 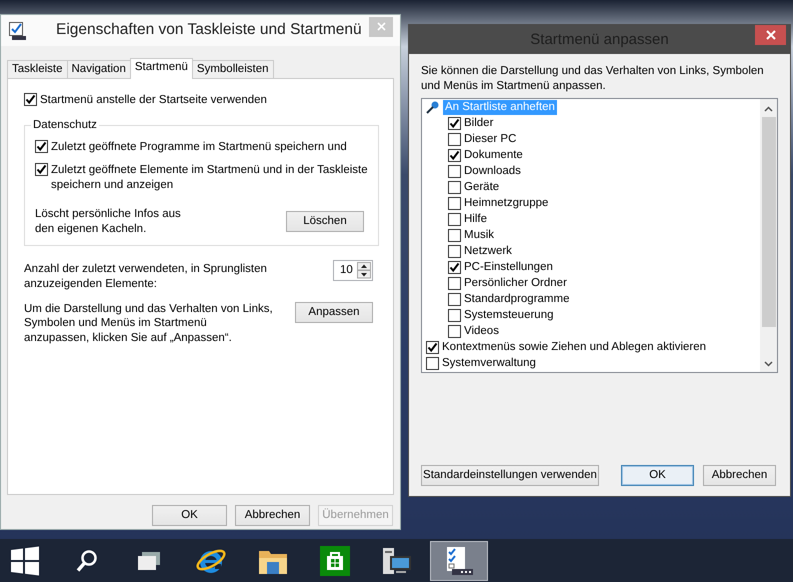 What do you see at coordinates (506, 204) in the screenshot?
I see `checkbox-label: Heimnetzgruppe` at bounding box center [506, 204].